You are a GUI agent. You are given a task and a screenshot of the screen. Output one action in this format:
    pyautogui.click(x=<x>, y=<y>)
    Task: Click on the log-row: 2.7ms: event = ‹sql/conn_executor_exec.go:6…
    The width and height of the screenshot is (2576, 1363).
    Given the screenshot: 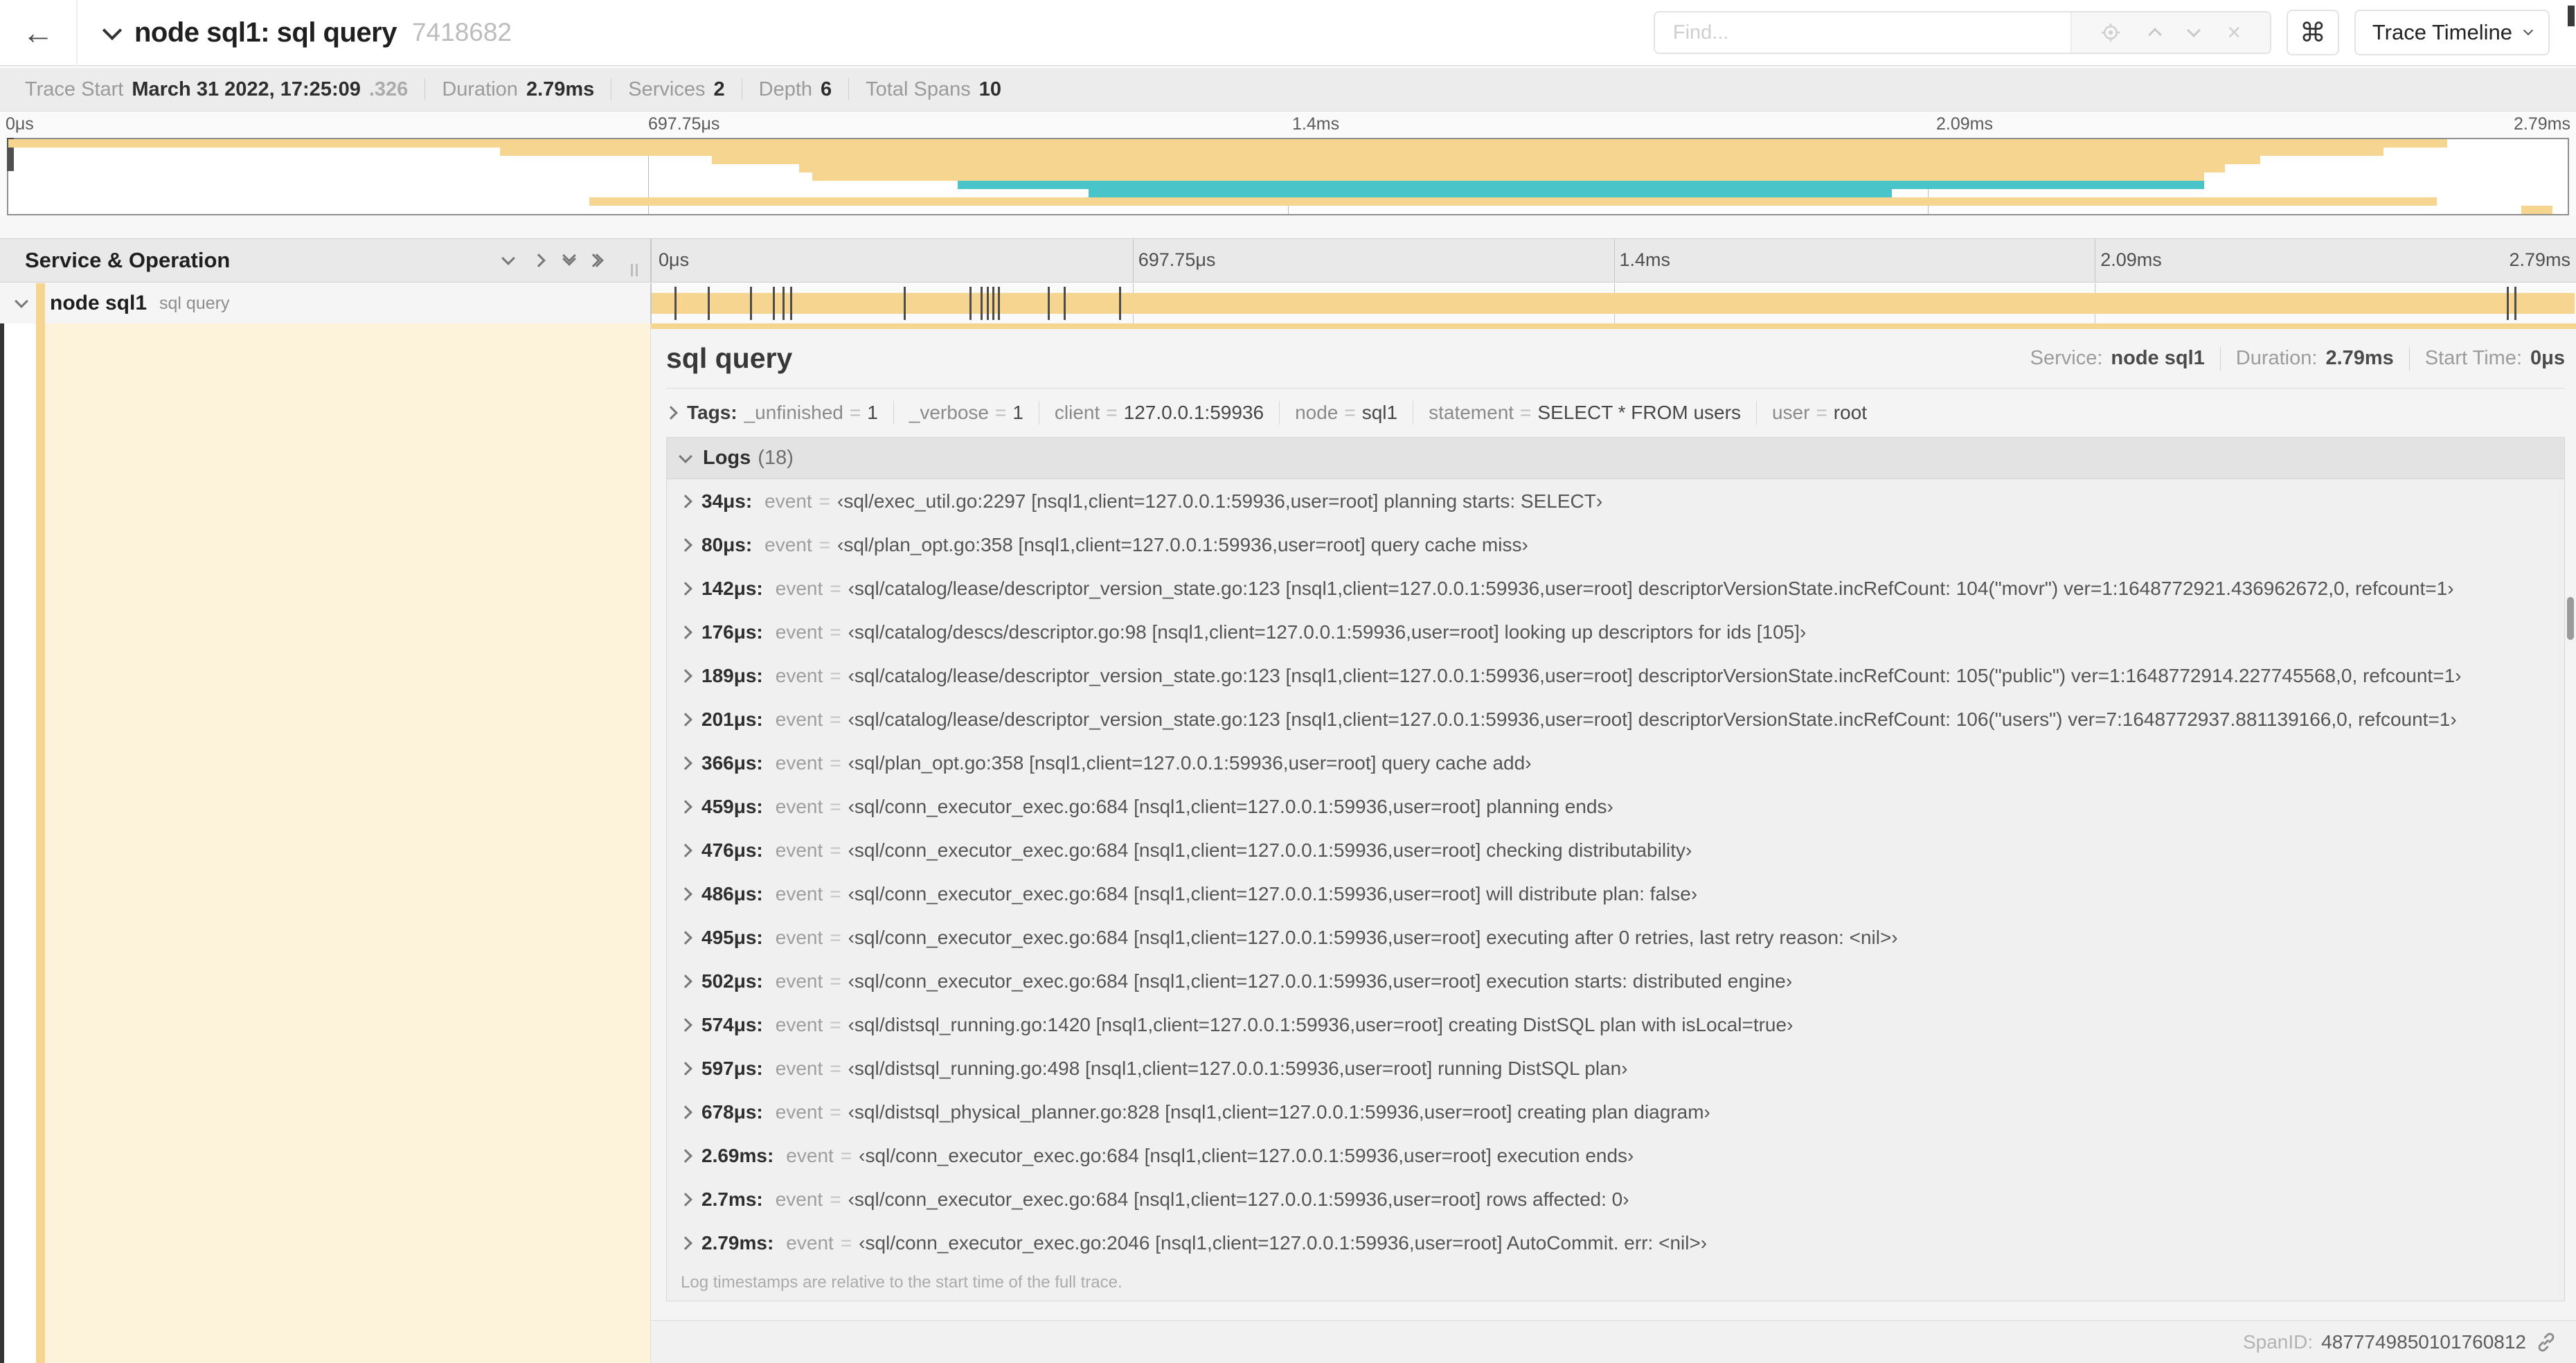 What is the action you would take?
    pyautogui.click(x=1615, y=1199)
    